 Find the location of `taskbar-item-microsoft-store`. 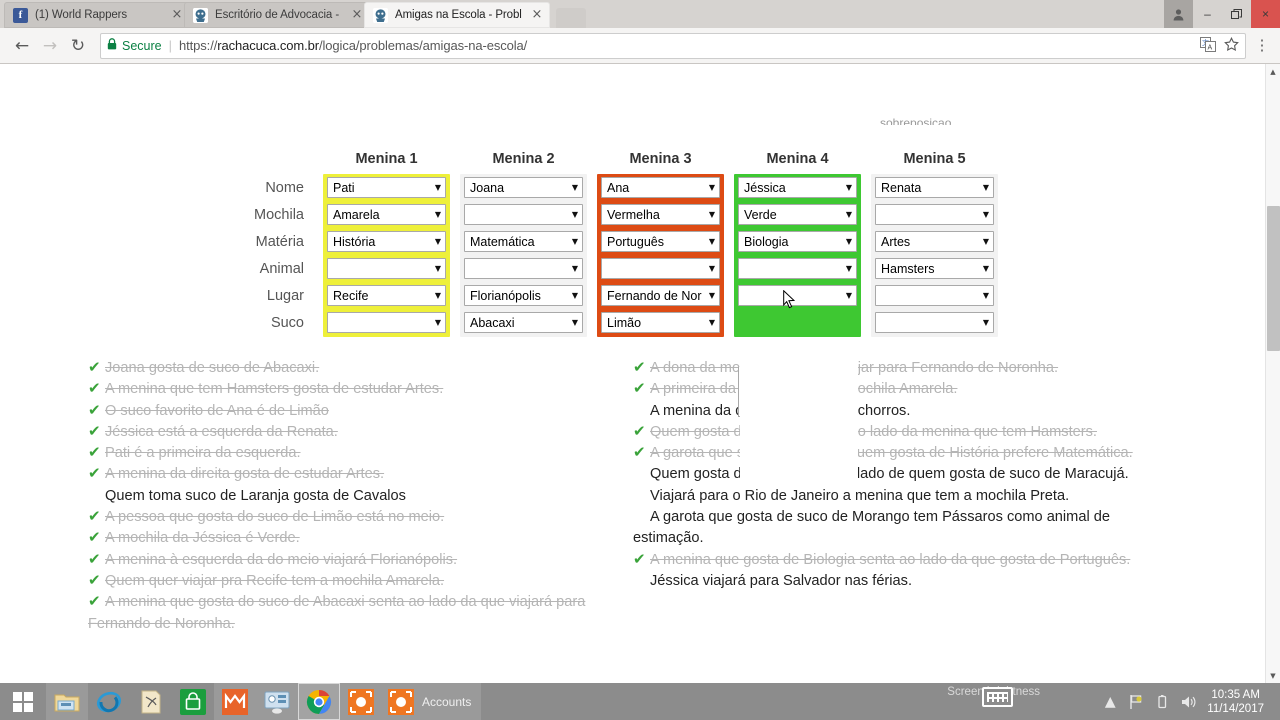

taskbar-item-microsoft-store is located at coordinates (193, 701).